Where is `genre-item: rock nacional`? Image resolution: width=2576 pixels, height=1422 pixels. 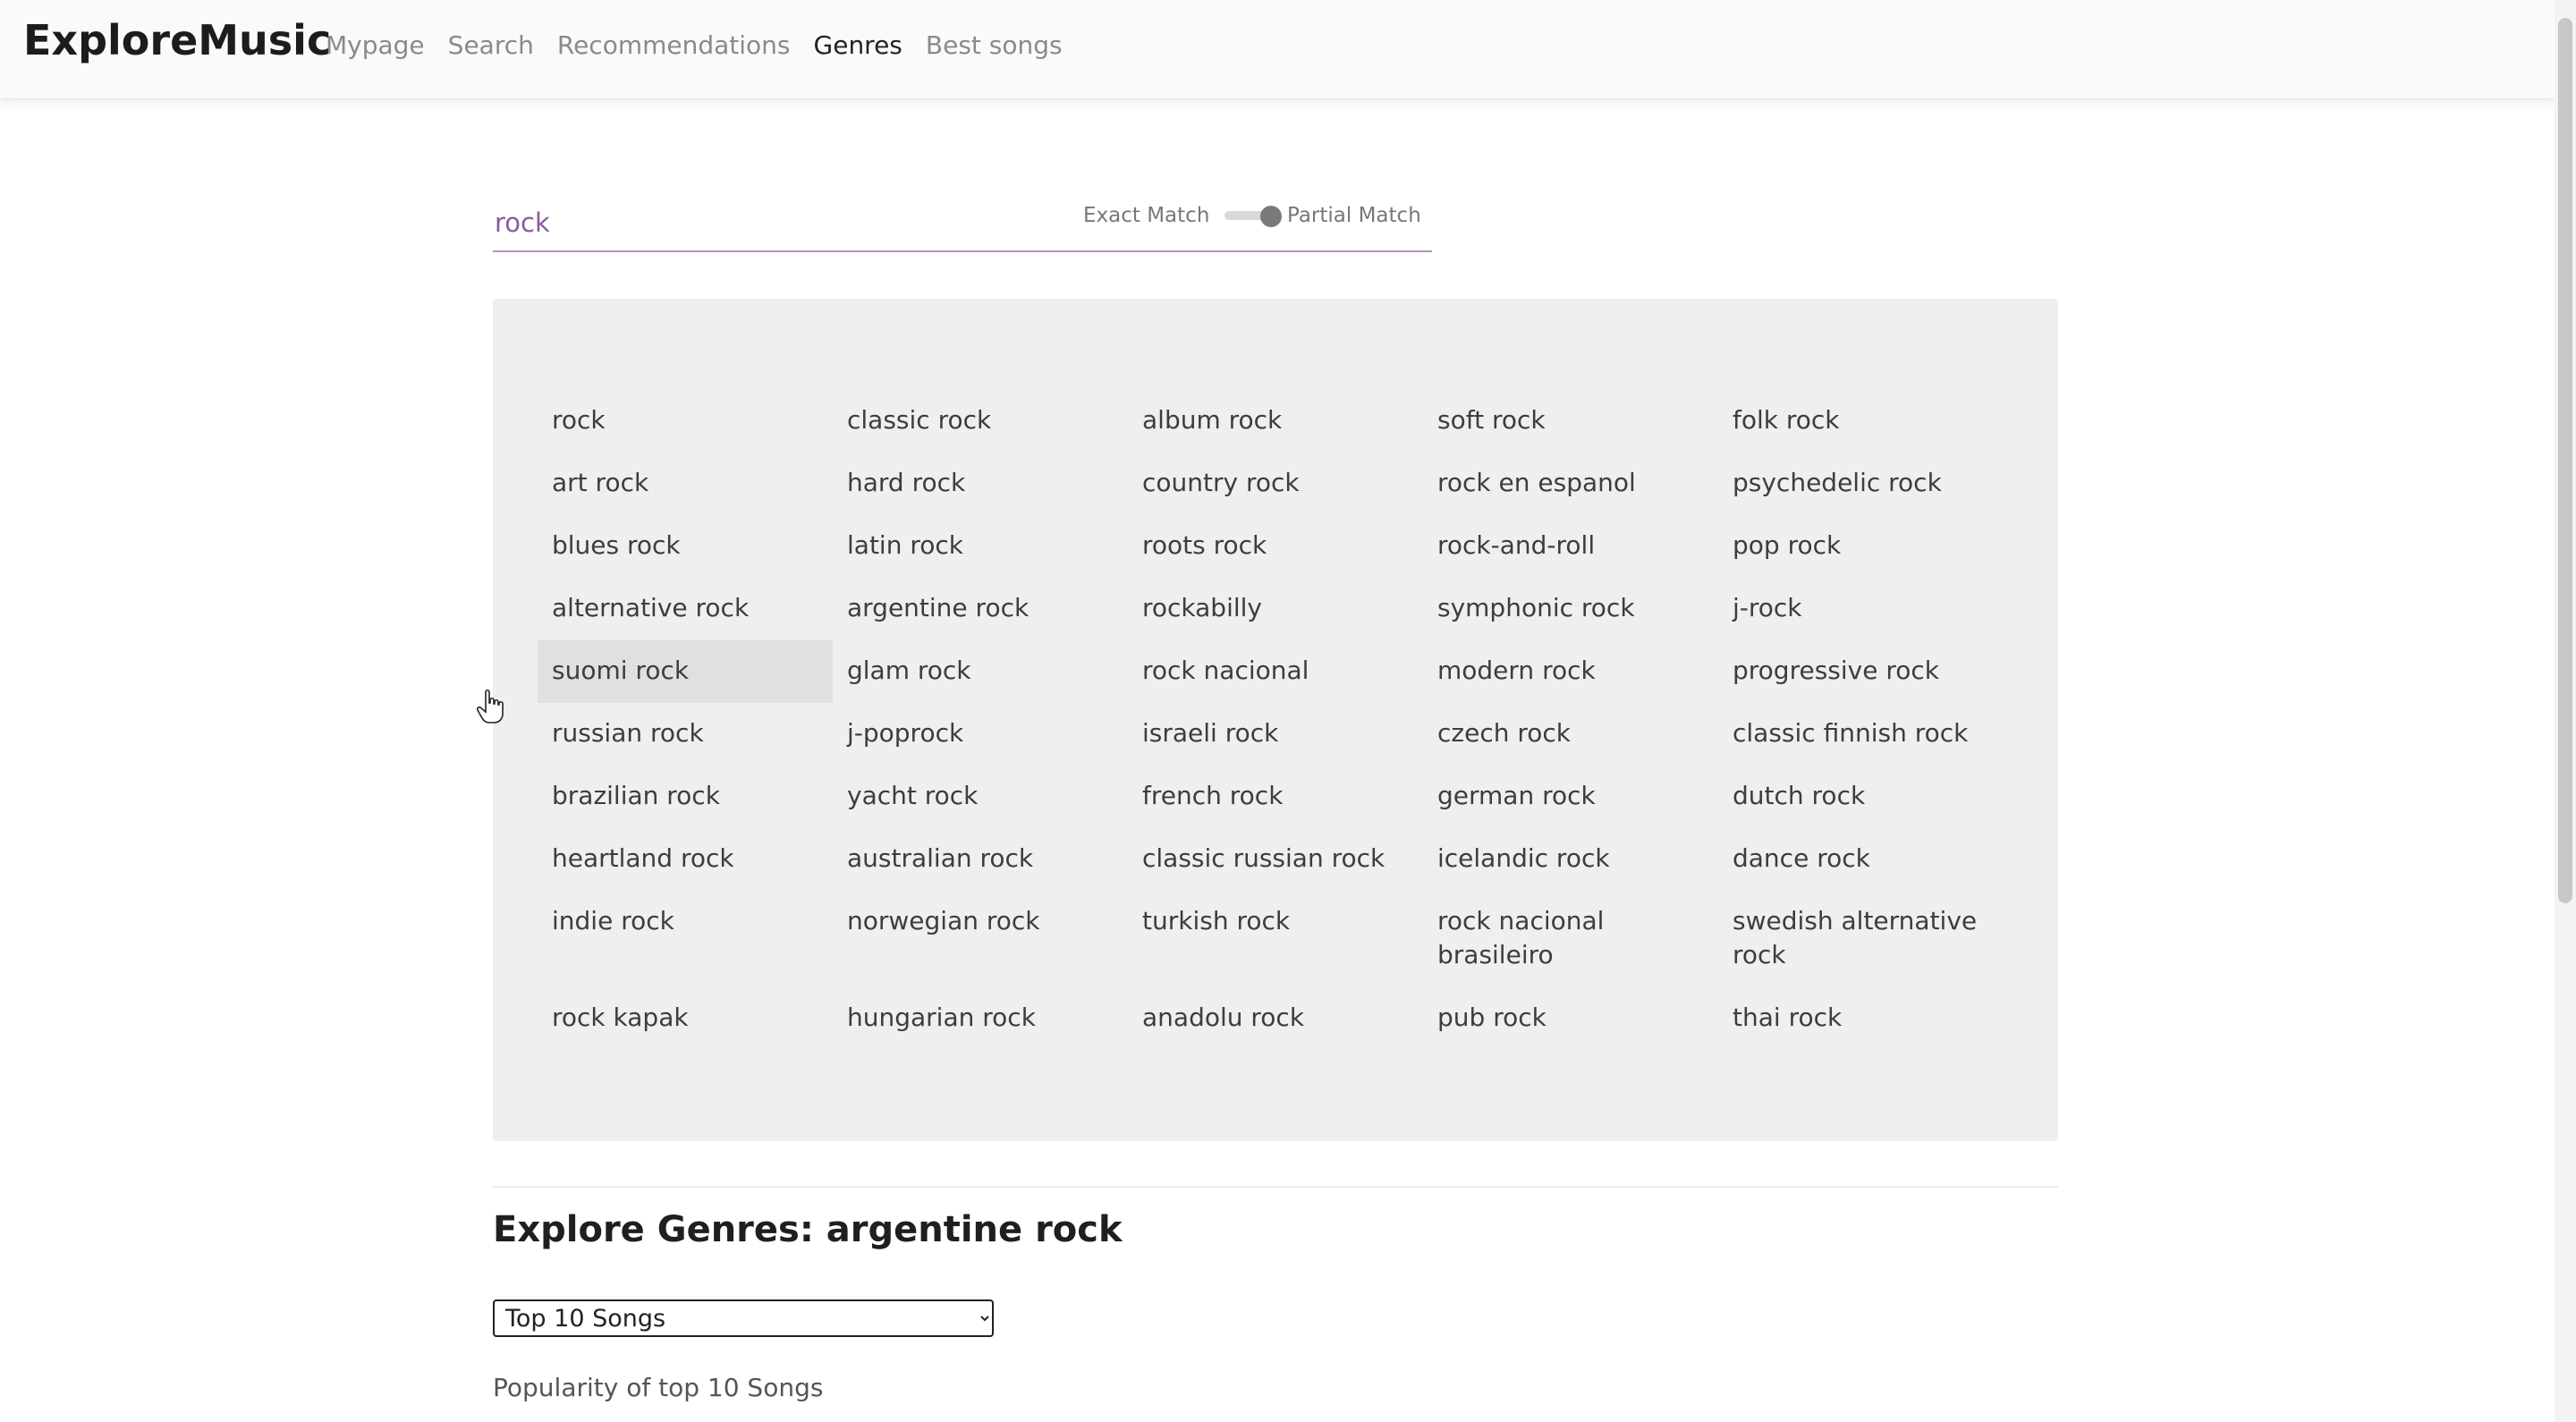 genre-item: rock nacional is located at coordinates (1275, 671).